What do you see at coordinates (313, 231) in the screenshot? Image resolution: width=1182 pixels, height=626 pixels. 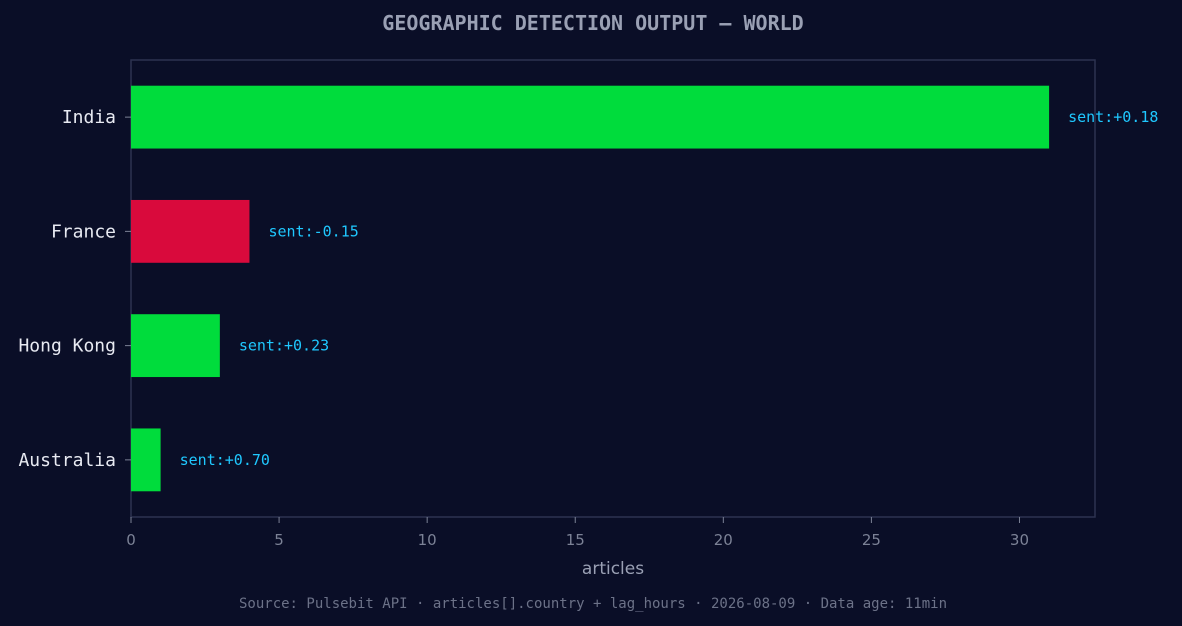 I see `data-label-france: sent:-0.15` at bounding box center [313, 231].